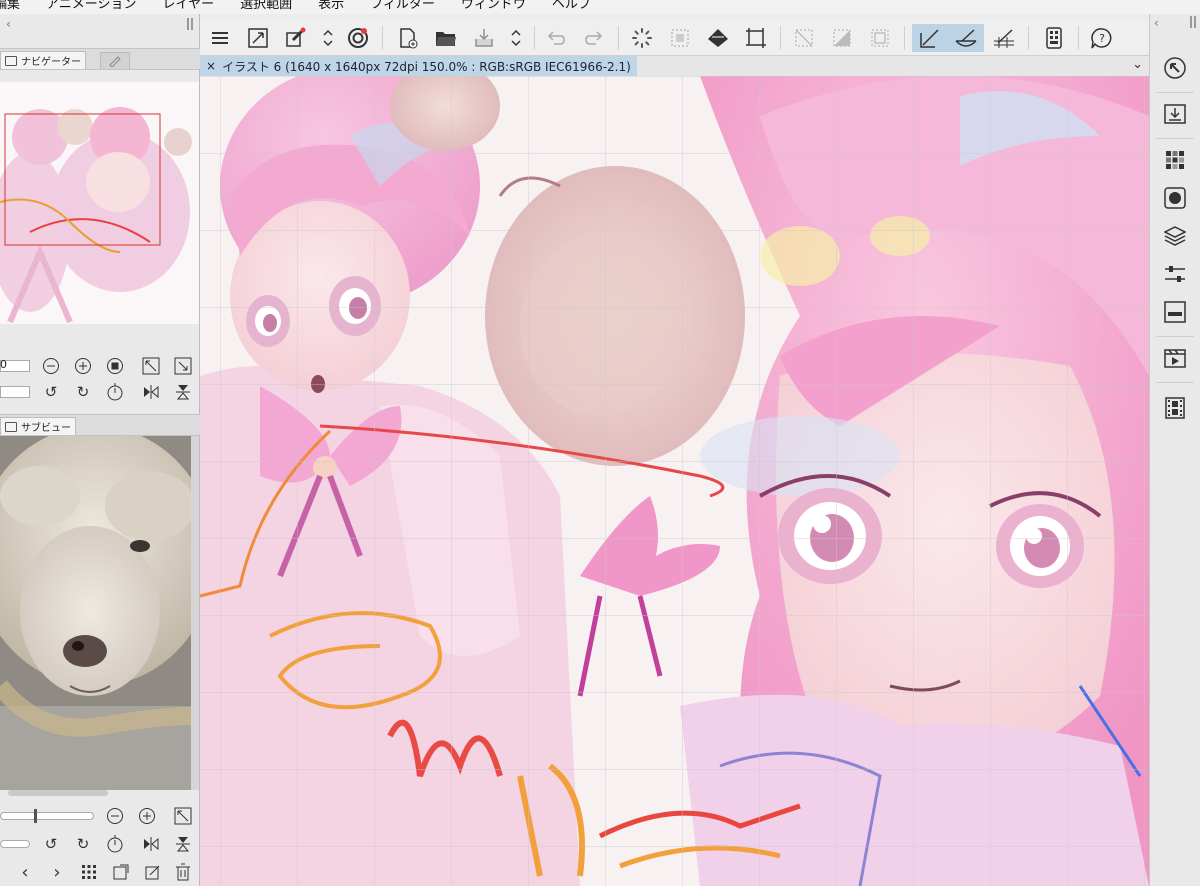 Image resolution: width=1200 pixels, height=886 pixels. What do you see at coordinates (189, 5) in the screenshot?
I see `menu-layer: レイヤー` at bounding box center [189, 5].